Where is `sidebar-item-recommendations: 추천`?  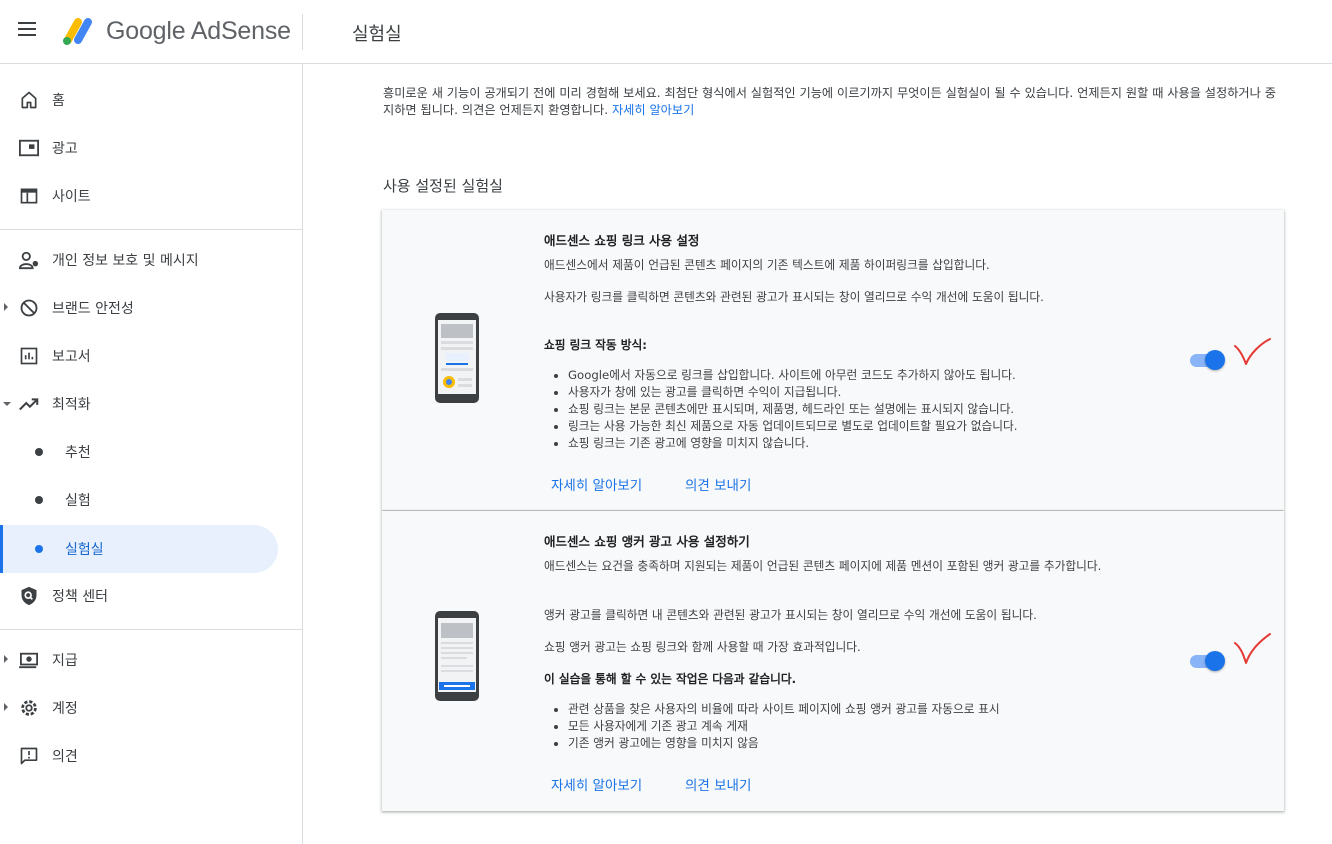 sidebar-item-recommendations: 추천 is located at coordinates (139, 452).